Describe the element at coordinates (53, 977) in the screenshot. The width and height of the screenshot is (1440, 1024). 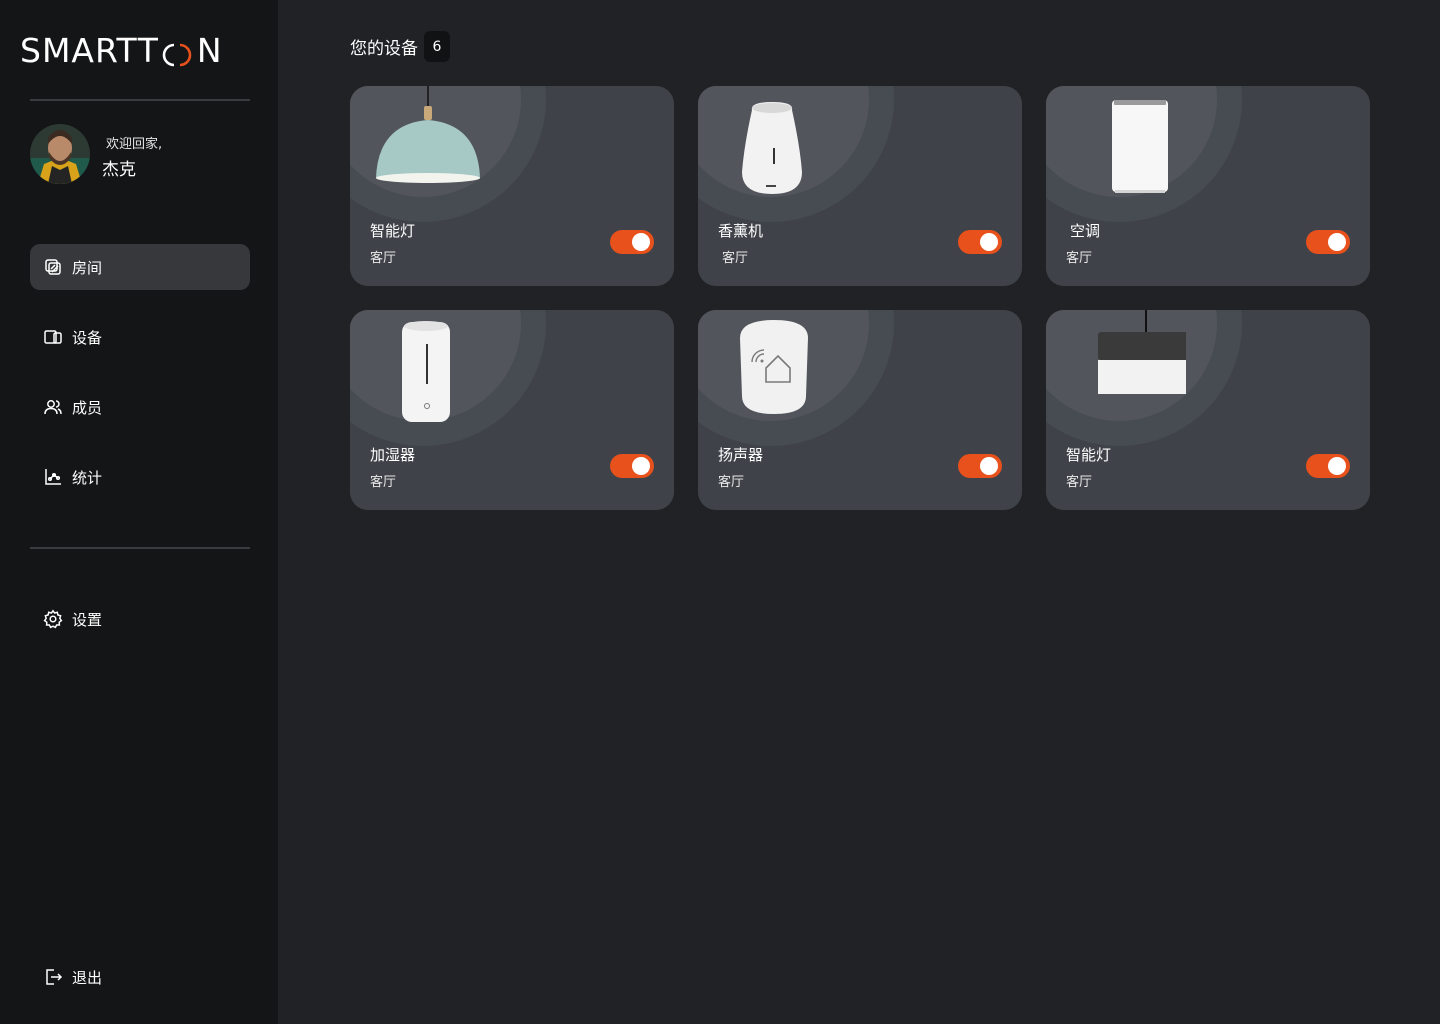
I see `logout-icon` at that location.